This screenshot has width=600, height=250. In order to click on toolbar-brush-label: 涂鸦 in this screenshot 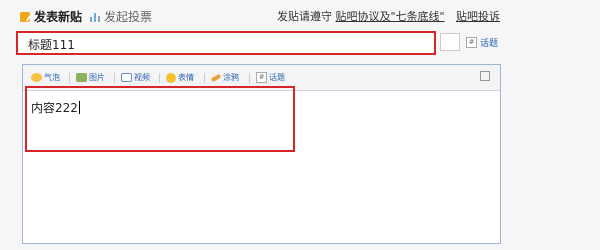, I will do `click(231, 77)`.